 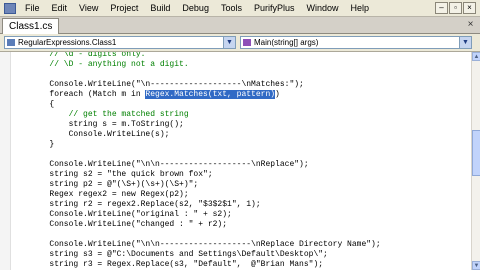 I want to click on member-dropdown-value: Main(string[] args), so click(x=286, y=42).